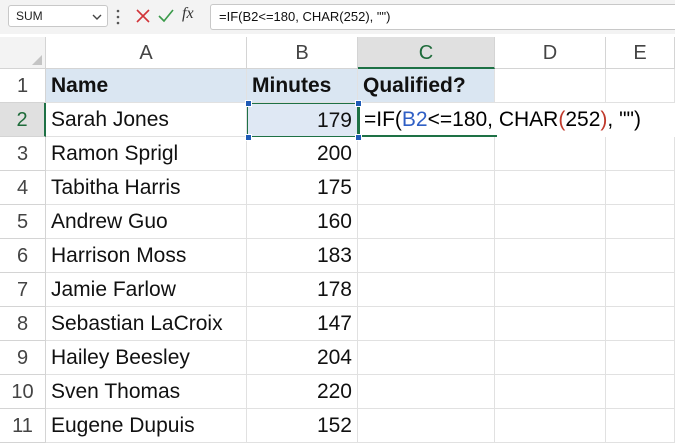  What do you see at coordinates (188, 14) in the screenshot?
I see `insert-function-icon: fx` at bounding box center [188, 14].